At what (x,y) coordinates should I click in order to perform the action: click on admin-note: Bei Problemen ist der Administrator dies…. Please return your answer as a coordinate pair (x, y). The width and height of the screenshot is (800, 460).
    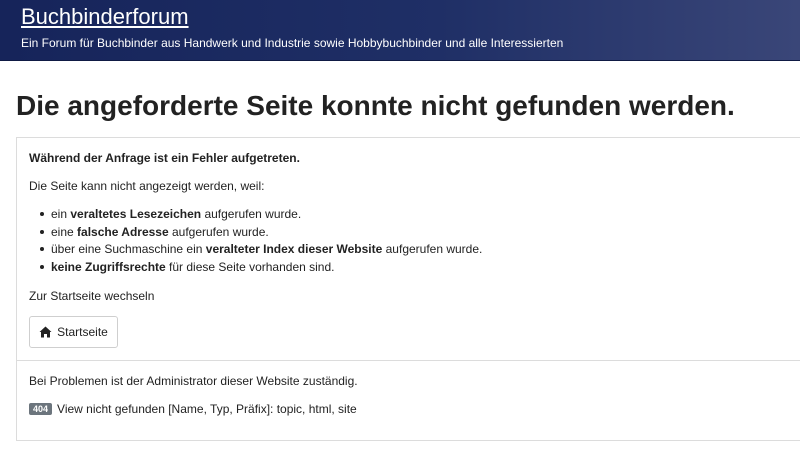
    Looking at the image, I should click on (193, 381).